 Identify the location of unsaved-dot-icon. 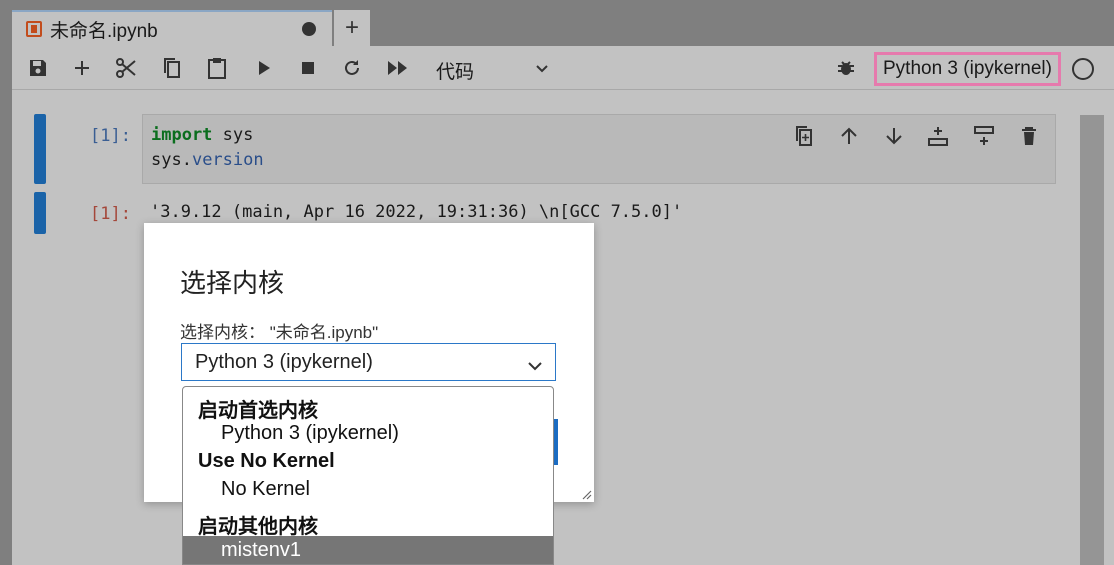
(309, 29).